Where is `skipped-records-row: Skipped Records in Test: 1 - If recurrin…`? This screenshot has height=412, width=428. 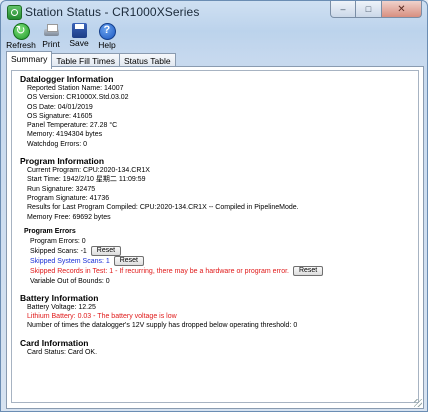 skipped-records-row: Skipped Records in Test: 1 - If recurrin… is located at coordinates (221, 271).